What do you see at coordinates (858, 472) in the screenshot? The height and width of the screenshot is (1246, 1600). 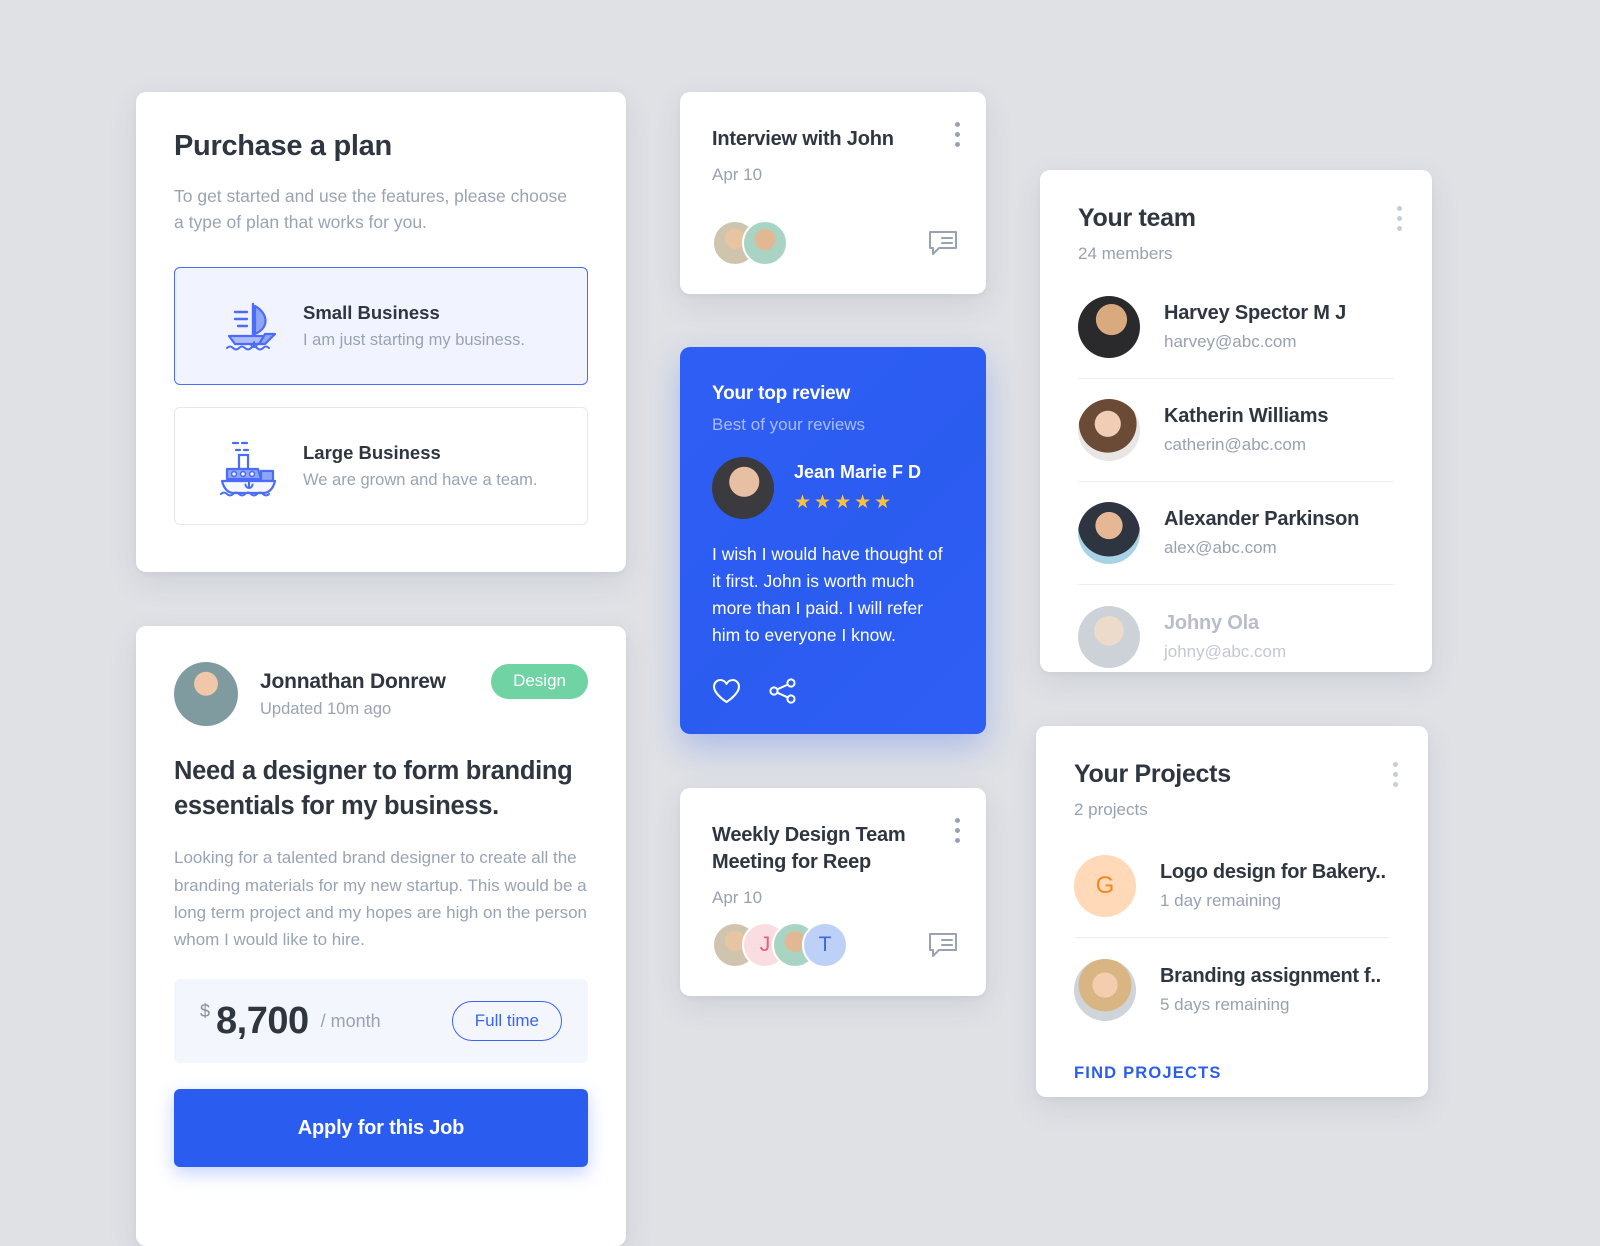 I see `reviewer-name: Jean Marie F D` at bounding box center [858, 472].